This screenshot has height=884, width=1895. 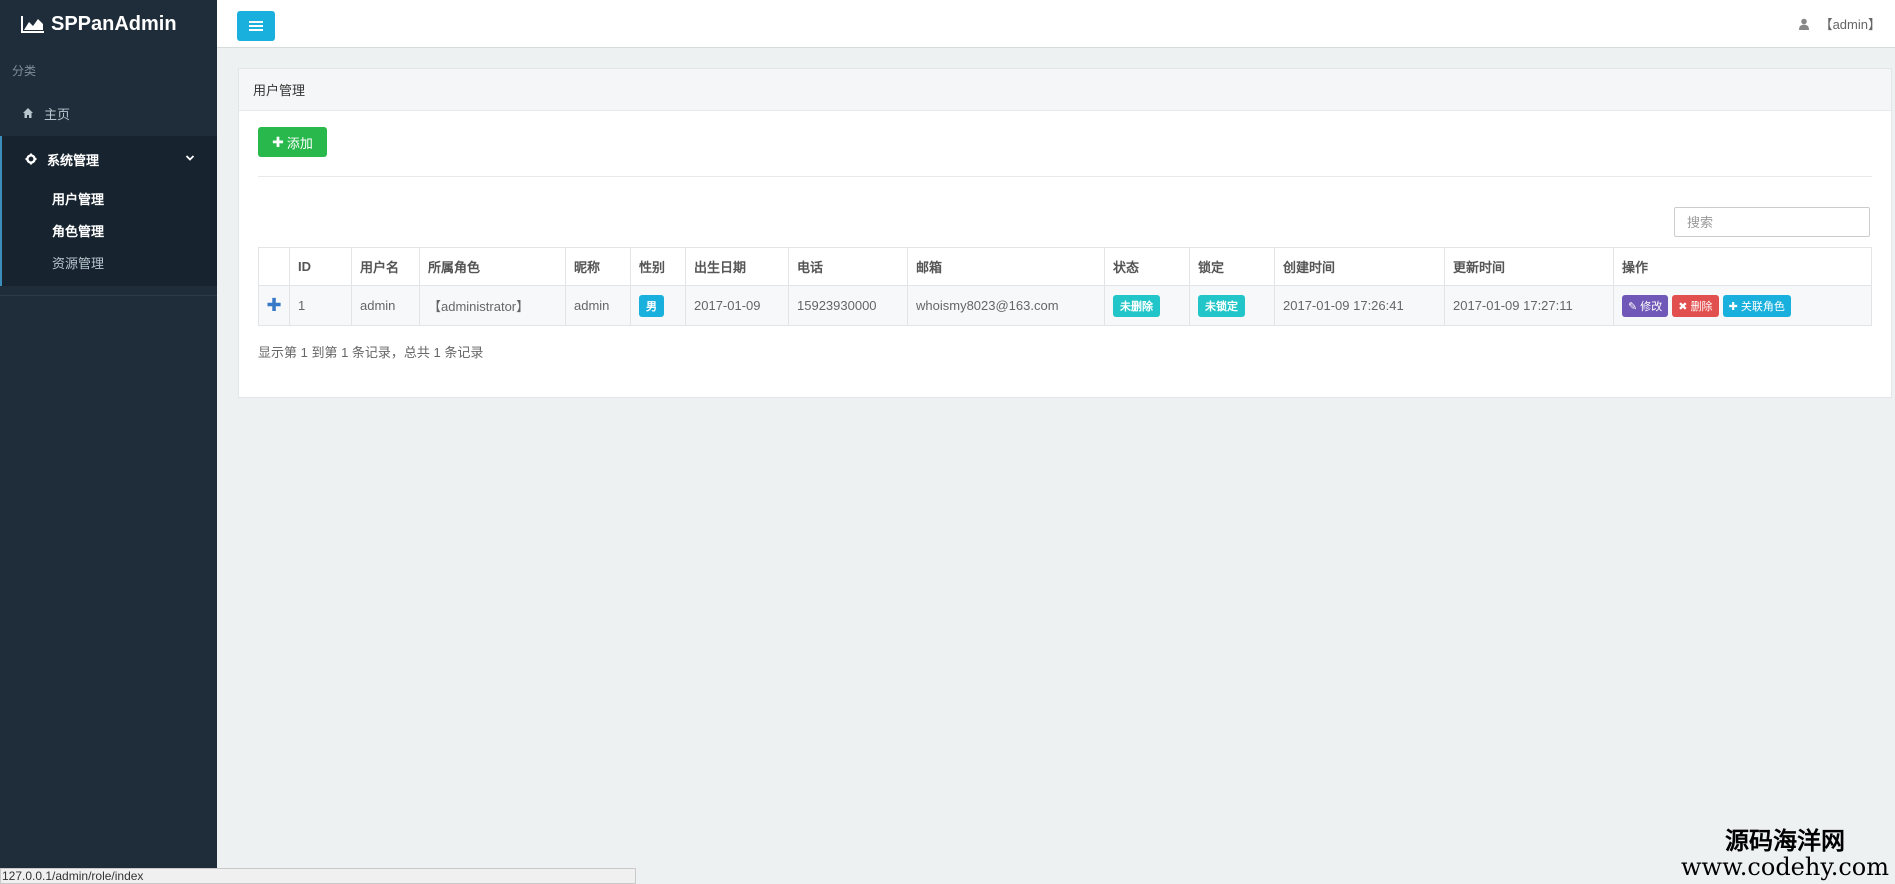 What do you see at coordinates (114, 23) in the screenshot?
I see `app-title: SPPanAdmin` at bounding box center [114, 23].